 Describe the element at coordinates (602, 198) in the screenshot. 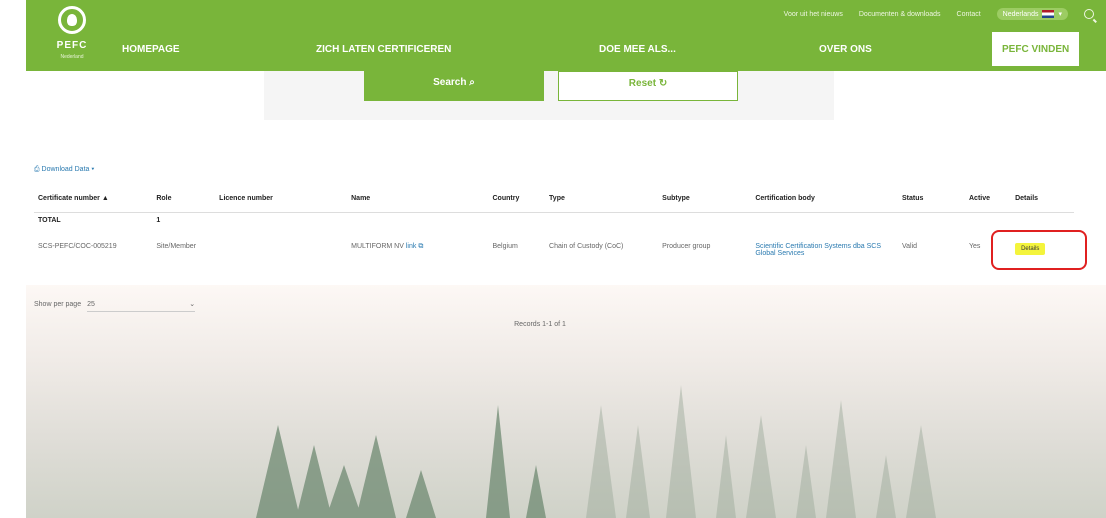

I see `col-type: Type` at that location.